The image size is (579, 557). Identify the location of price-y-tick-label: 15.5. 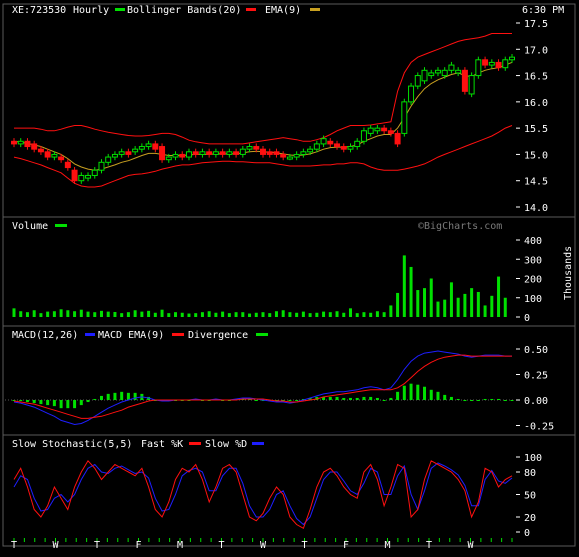
(536, 129).